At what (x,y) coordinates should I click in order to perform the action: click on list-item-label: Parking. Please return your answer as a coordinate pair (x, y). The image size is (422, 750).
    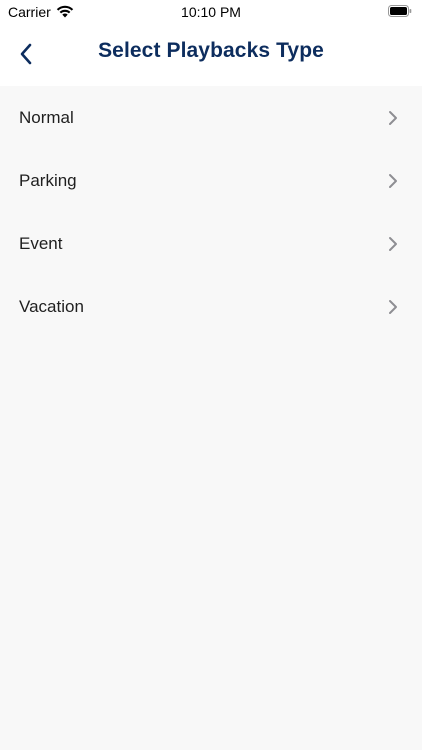
    Looking at the image, I should click on (48, 180).